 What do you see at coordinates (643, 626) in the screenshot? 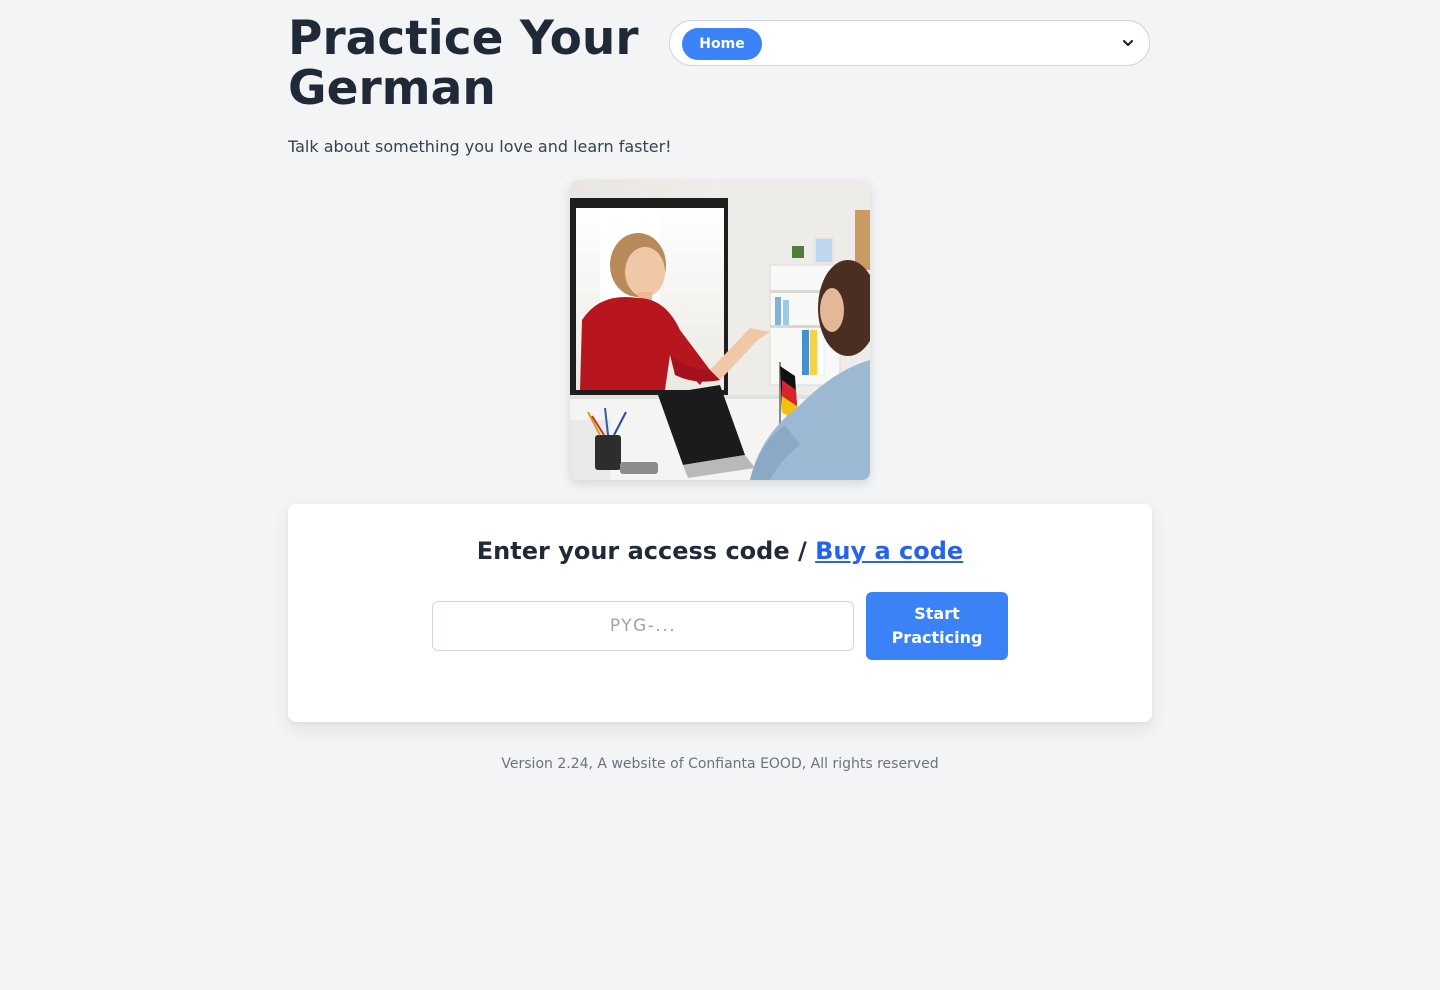
I see `access-code-input` at bounding box center [643, 626].